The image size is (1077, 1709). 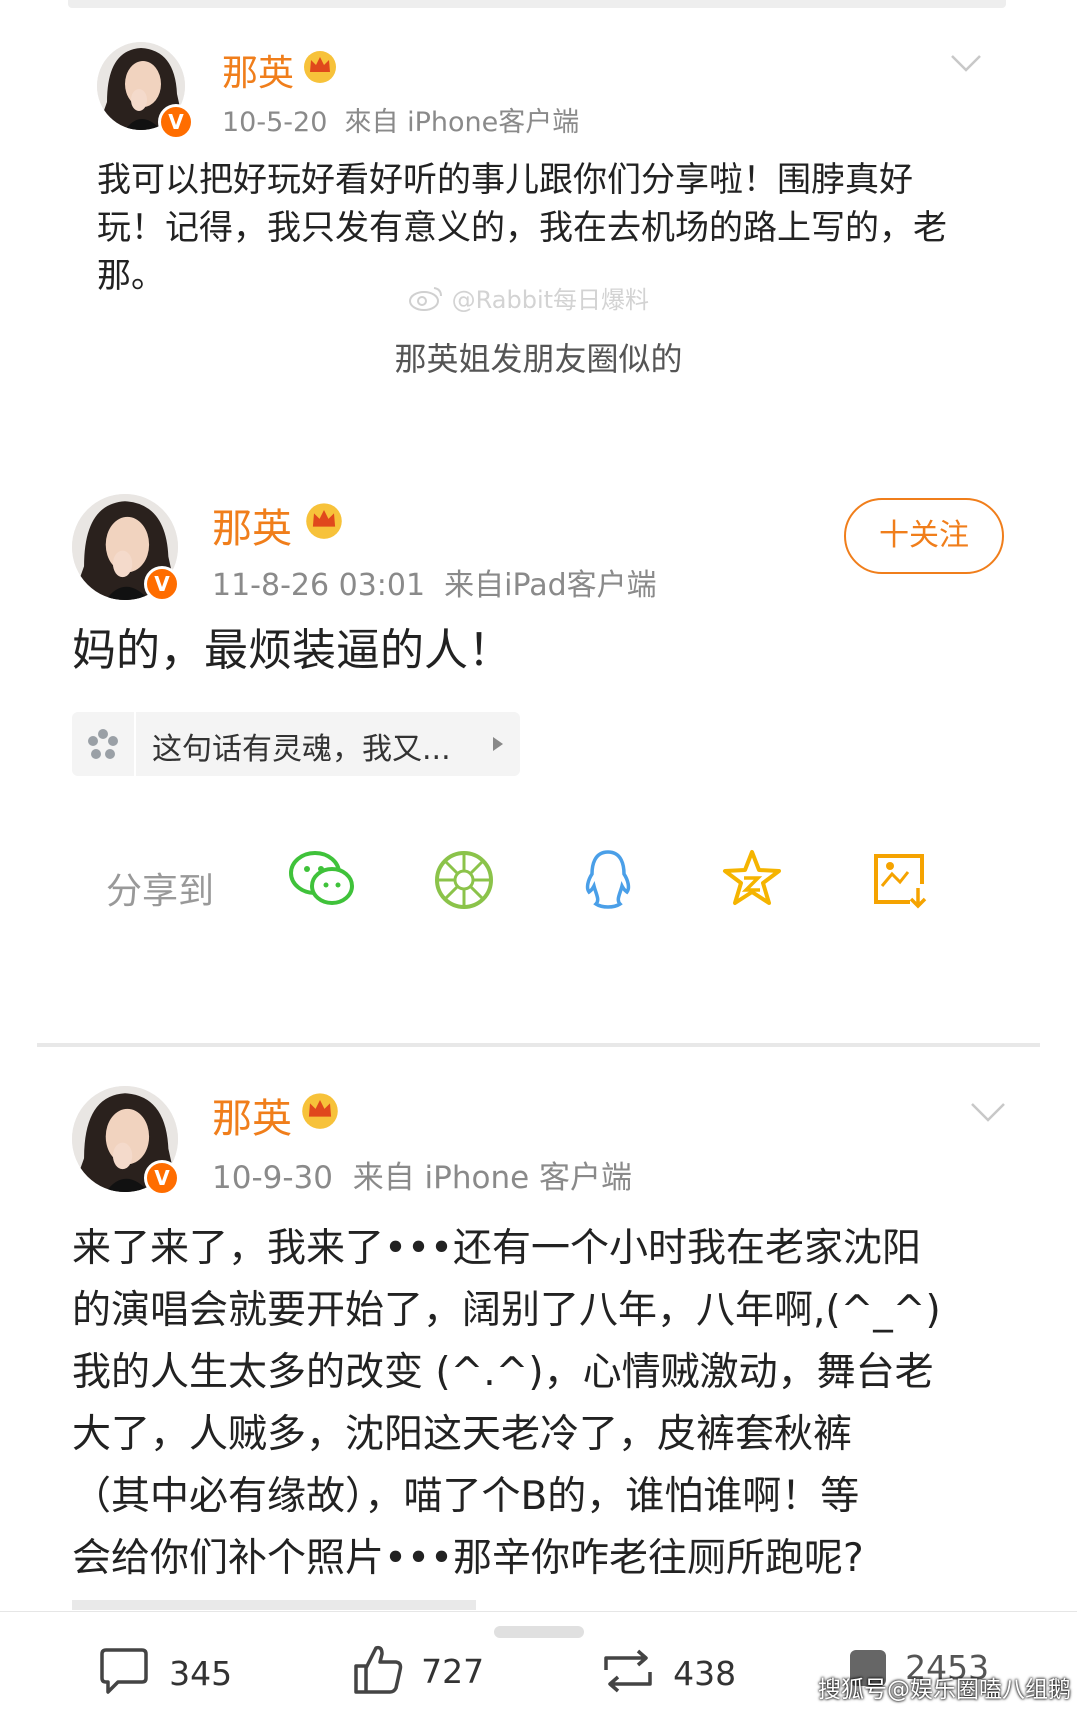 What do you see at coordinates (378, 1671) in the screenshot?
I see `thumbs-up-icon` at bounding box center [378, 1671].